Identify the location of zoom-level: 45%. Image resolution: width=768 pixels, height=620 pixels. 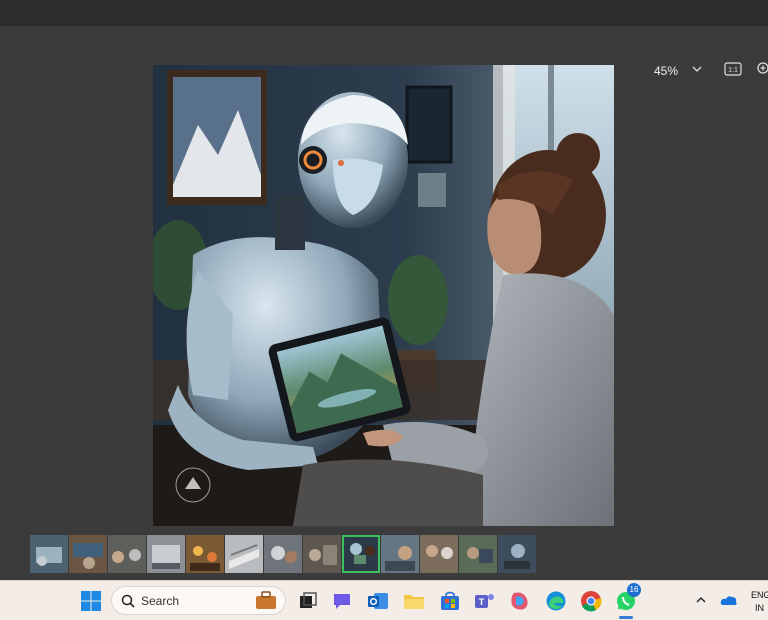
(666, 71).